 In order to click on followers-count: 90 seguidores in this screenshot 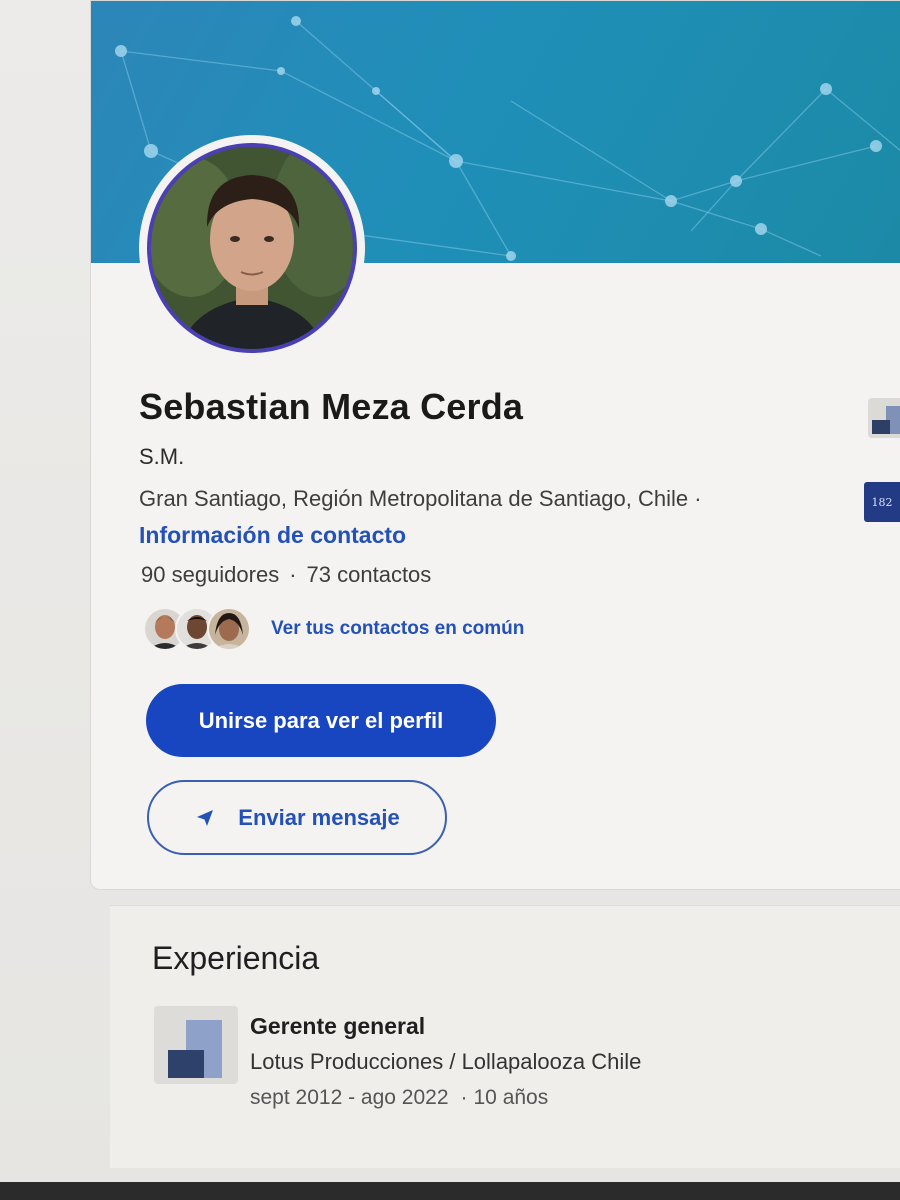, I will do `click(210, 574)`.